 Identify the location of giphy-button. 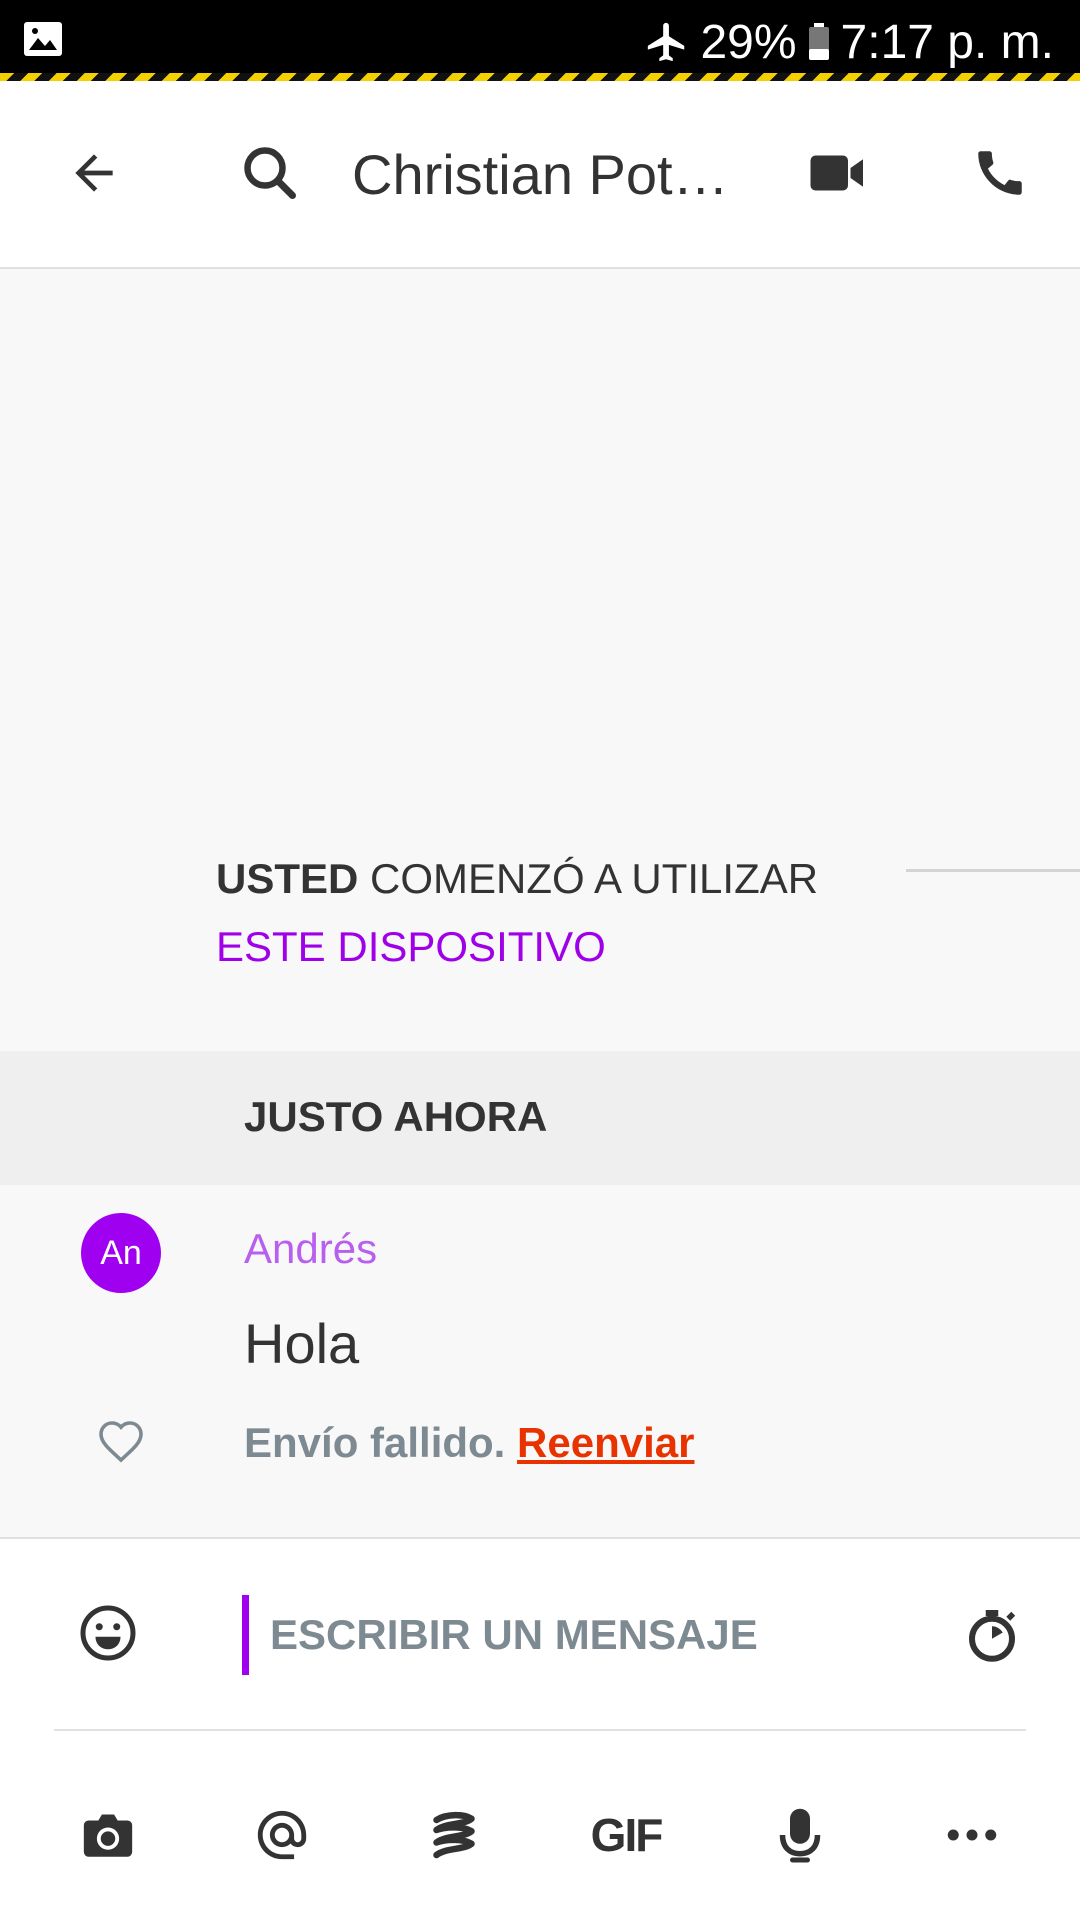
(454, 1835).